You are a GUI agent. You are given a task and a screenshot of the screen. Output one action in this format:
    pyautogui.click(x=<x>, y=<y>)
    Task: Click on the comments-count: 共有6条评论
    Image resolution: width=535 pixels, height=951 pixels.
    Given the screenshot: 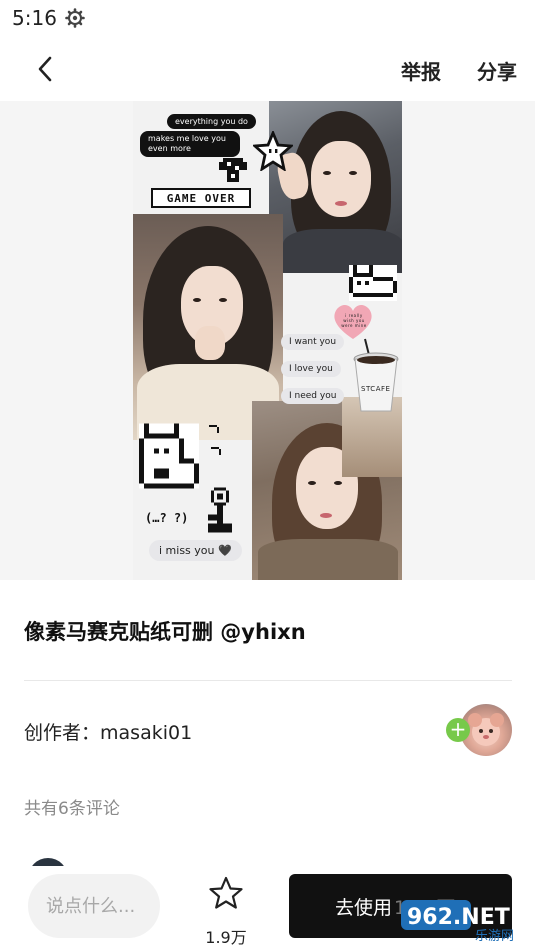 What is the action you would take?
    pyautogui.click(x=72, y=809)
    